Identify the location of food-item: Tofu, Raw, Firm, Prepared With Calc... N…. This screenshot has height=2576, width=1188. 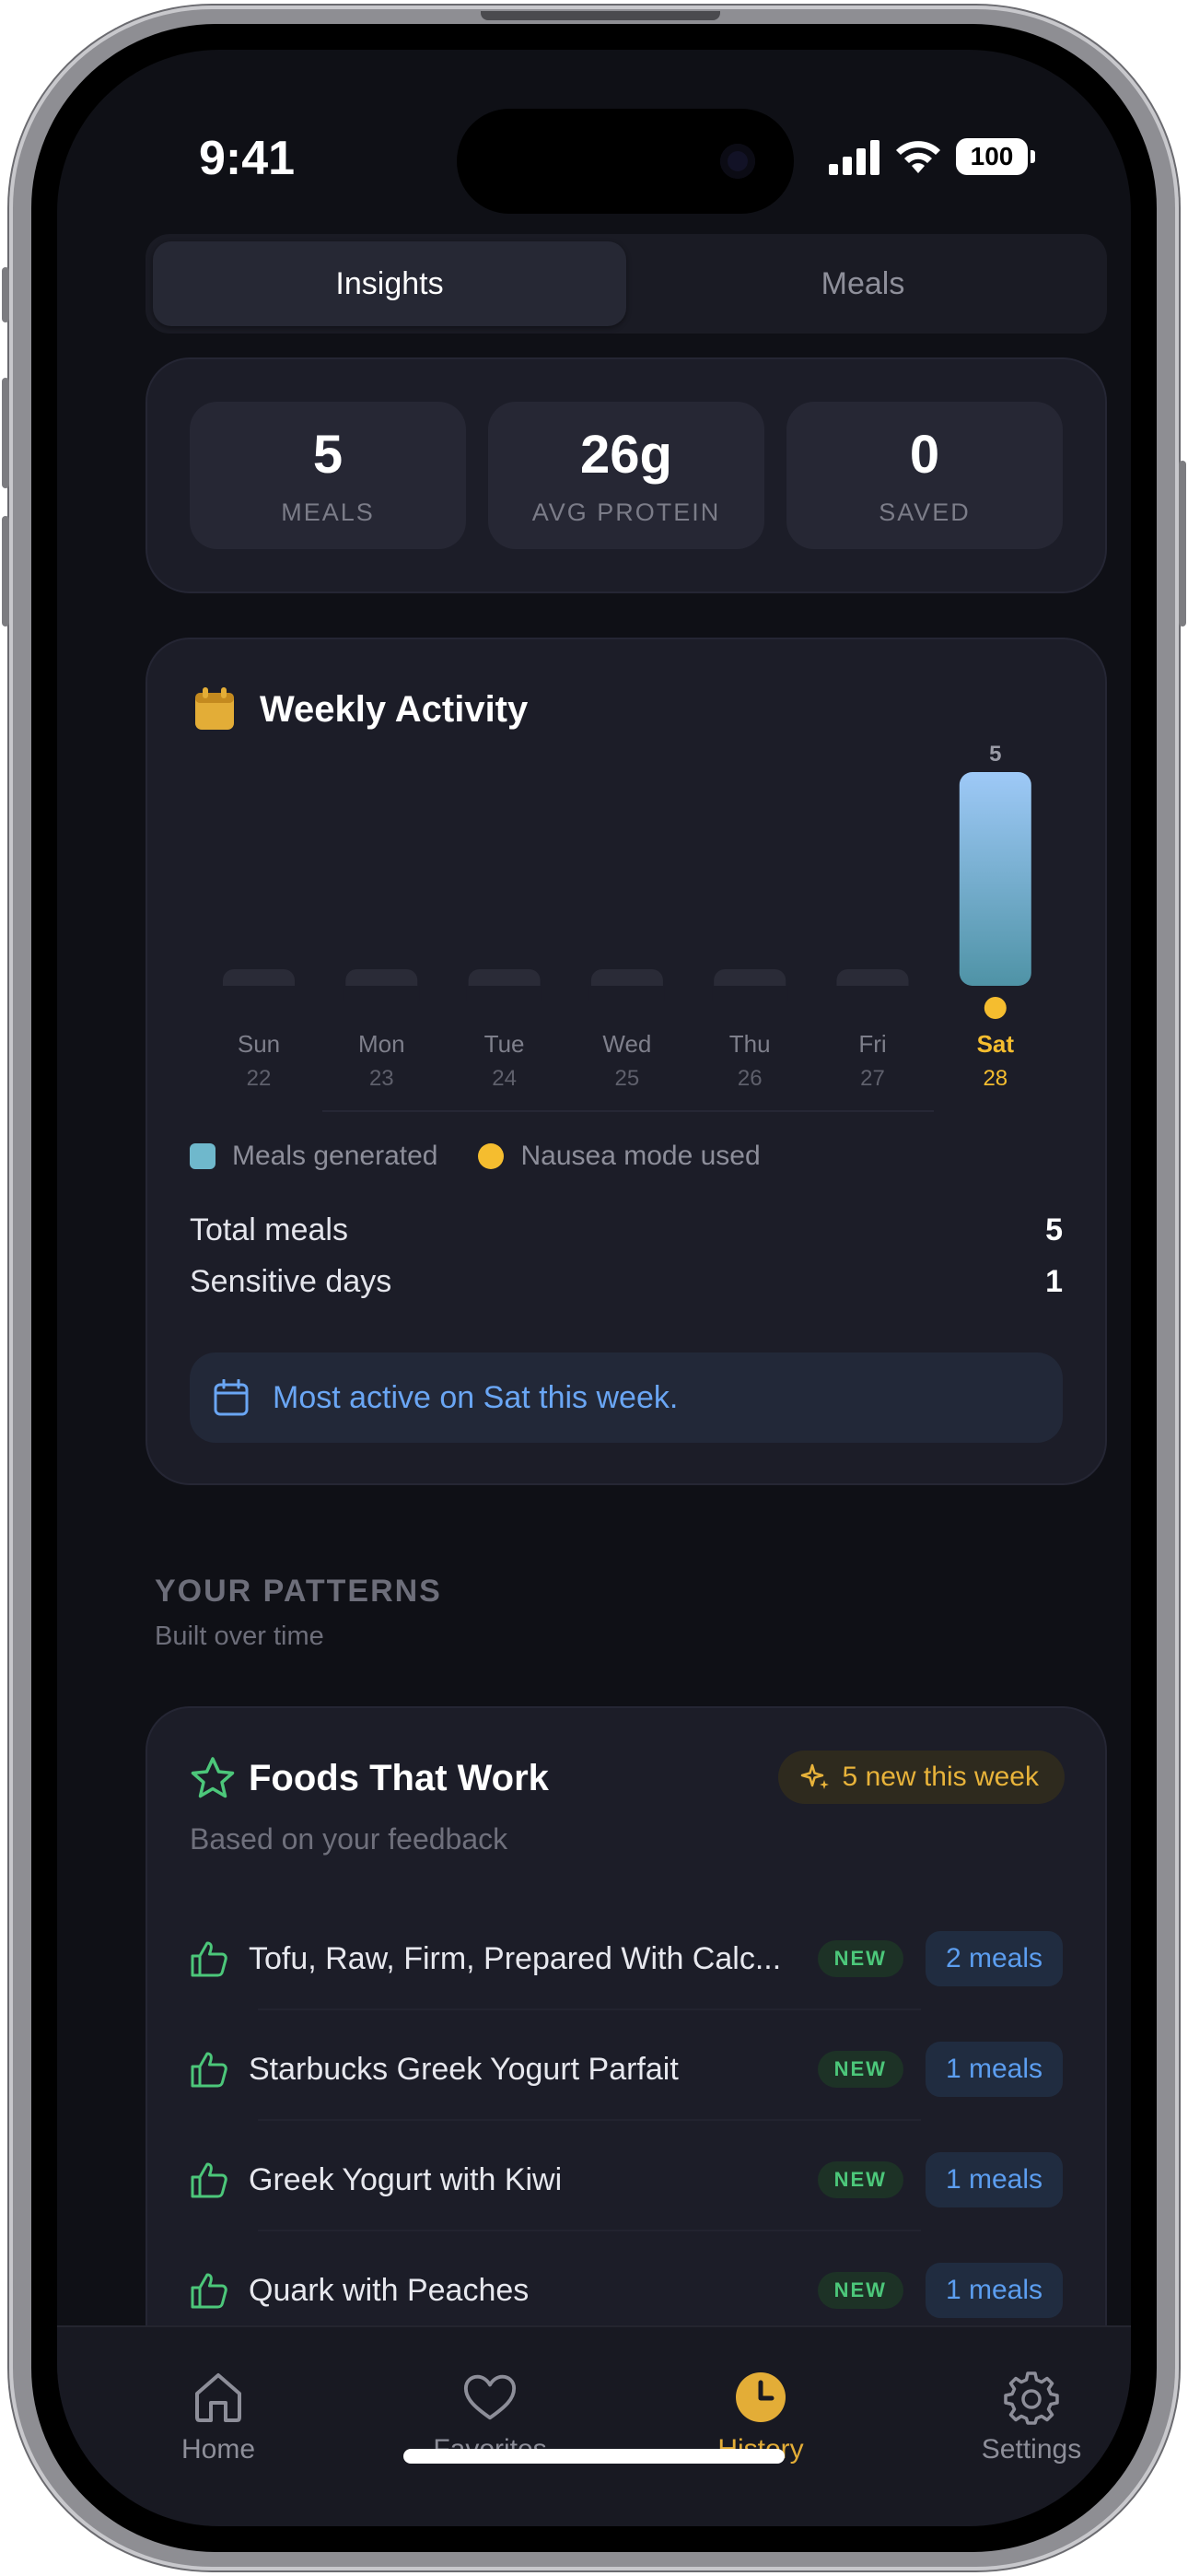
(626, 1958).